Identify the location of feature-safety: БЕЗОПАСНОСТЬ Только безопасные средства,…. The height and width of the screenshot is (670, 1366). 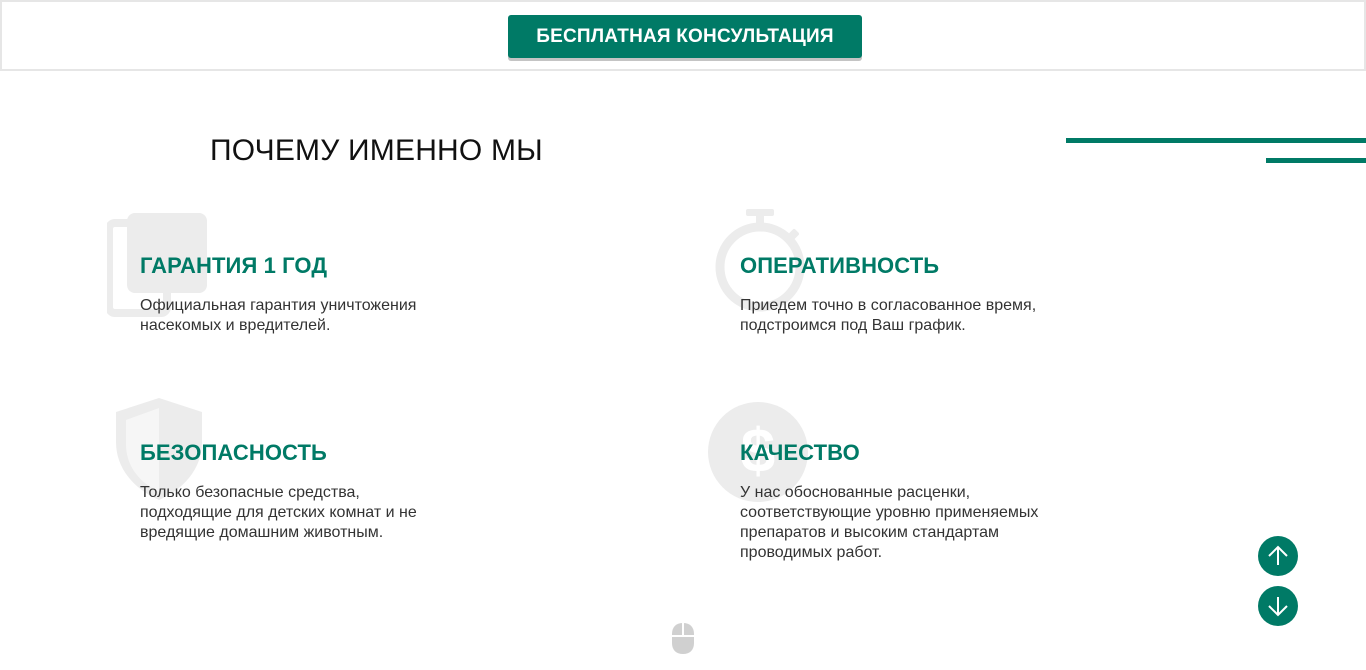
(338, 470).